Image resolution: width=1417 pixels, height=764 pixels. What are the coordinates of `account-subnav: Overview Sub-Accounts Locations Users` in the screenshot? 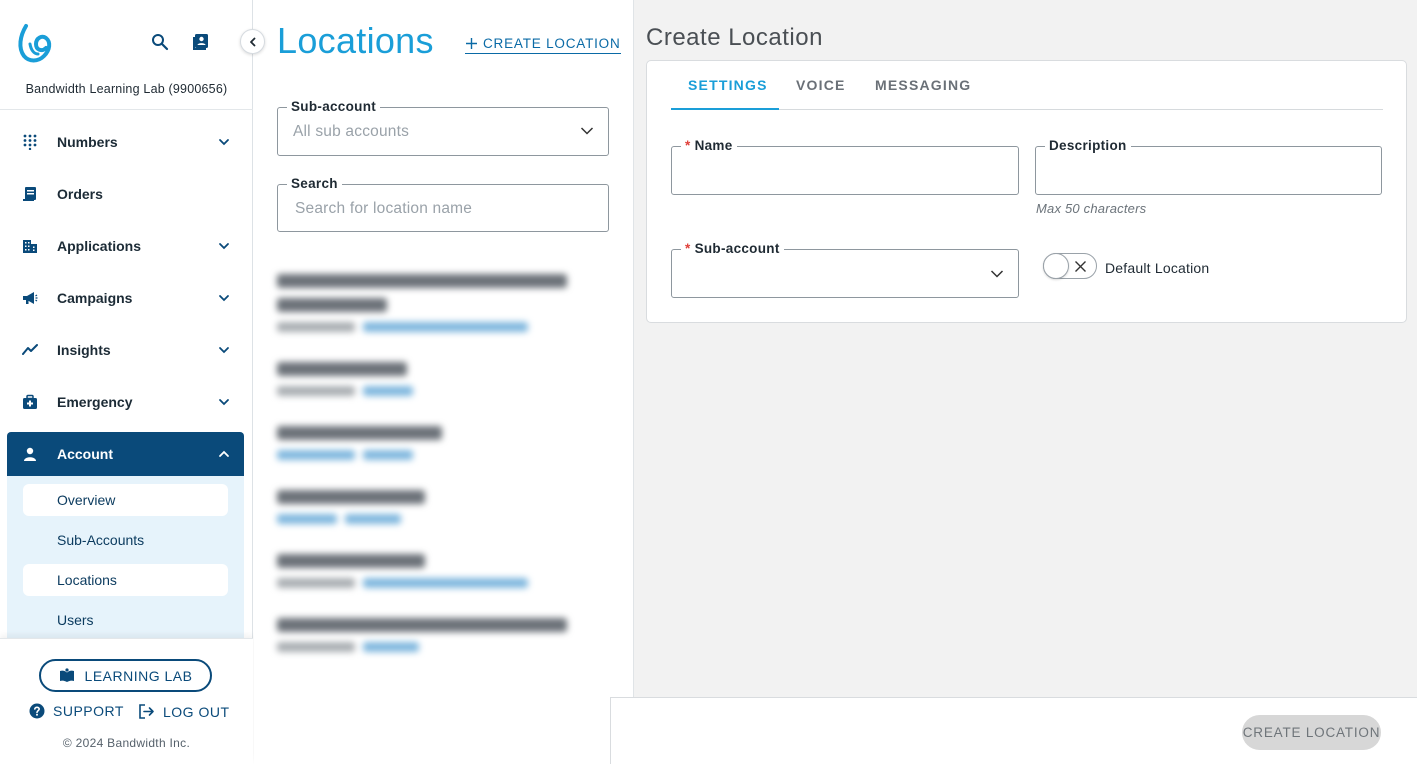 It's located at (125, 558).